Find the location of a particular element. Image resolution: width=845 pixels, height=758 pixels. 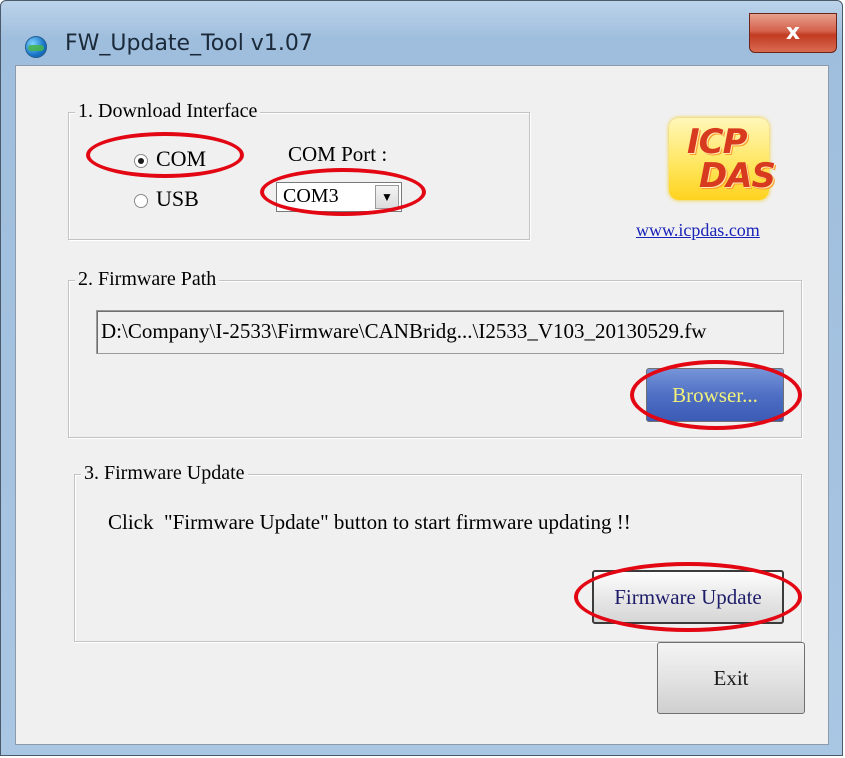

close-icon: x is located at coordinates (793, 32).